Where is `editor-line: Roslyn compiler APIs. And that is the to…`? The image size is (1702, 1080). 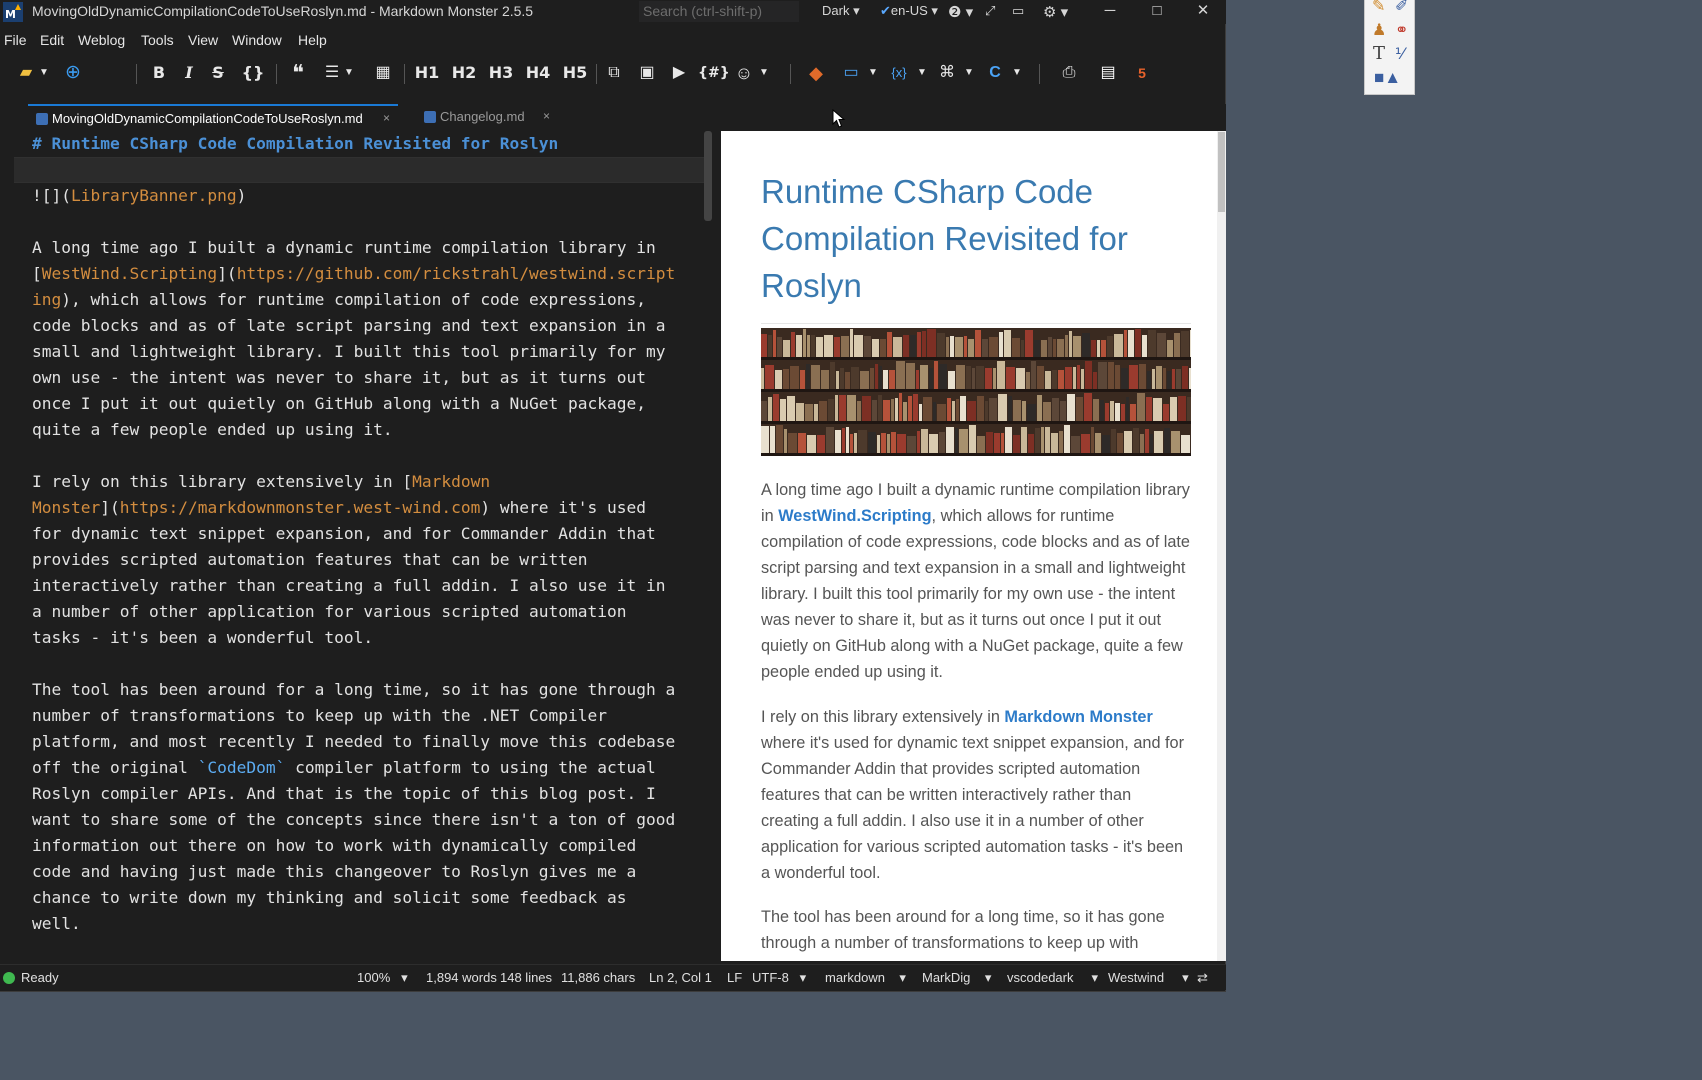 editor-line: Roslyn compiler APIs. And that is the to… is located at coordinates (362, 794).